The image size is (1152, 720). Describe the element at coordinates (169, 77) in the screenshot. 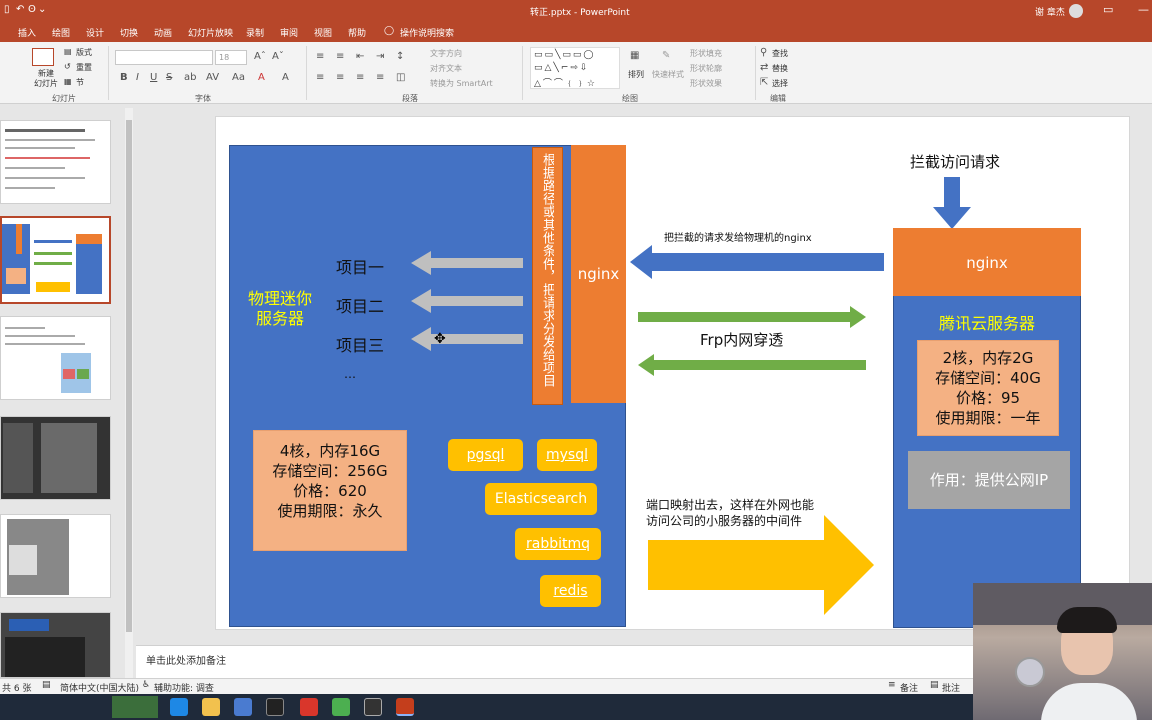

I see `strikethrough-icon: S` at that location.